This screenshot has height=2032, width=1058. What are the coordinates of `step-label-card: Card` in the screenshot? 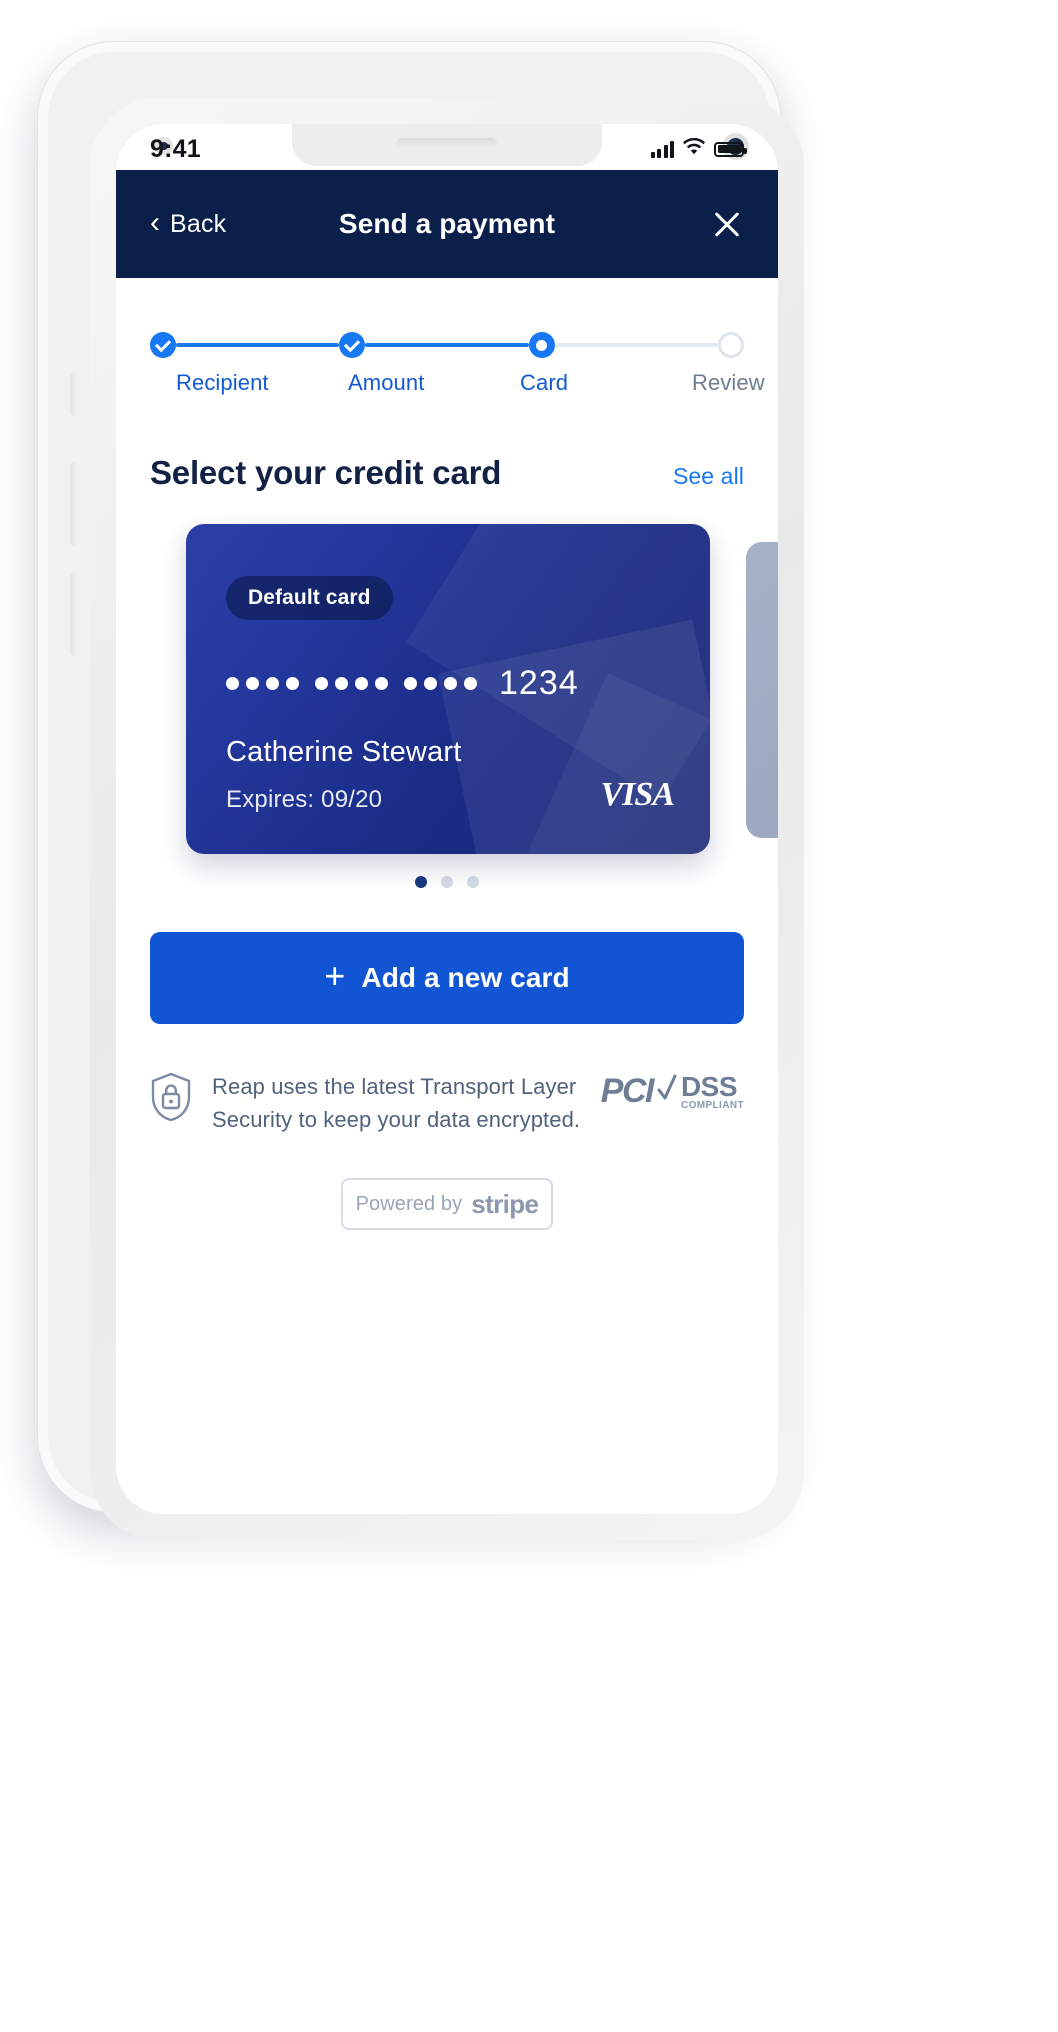 It's located at (544, 382).